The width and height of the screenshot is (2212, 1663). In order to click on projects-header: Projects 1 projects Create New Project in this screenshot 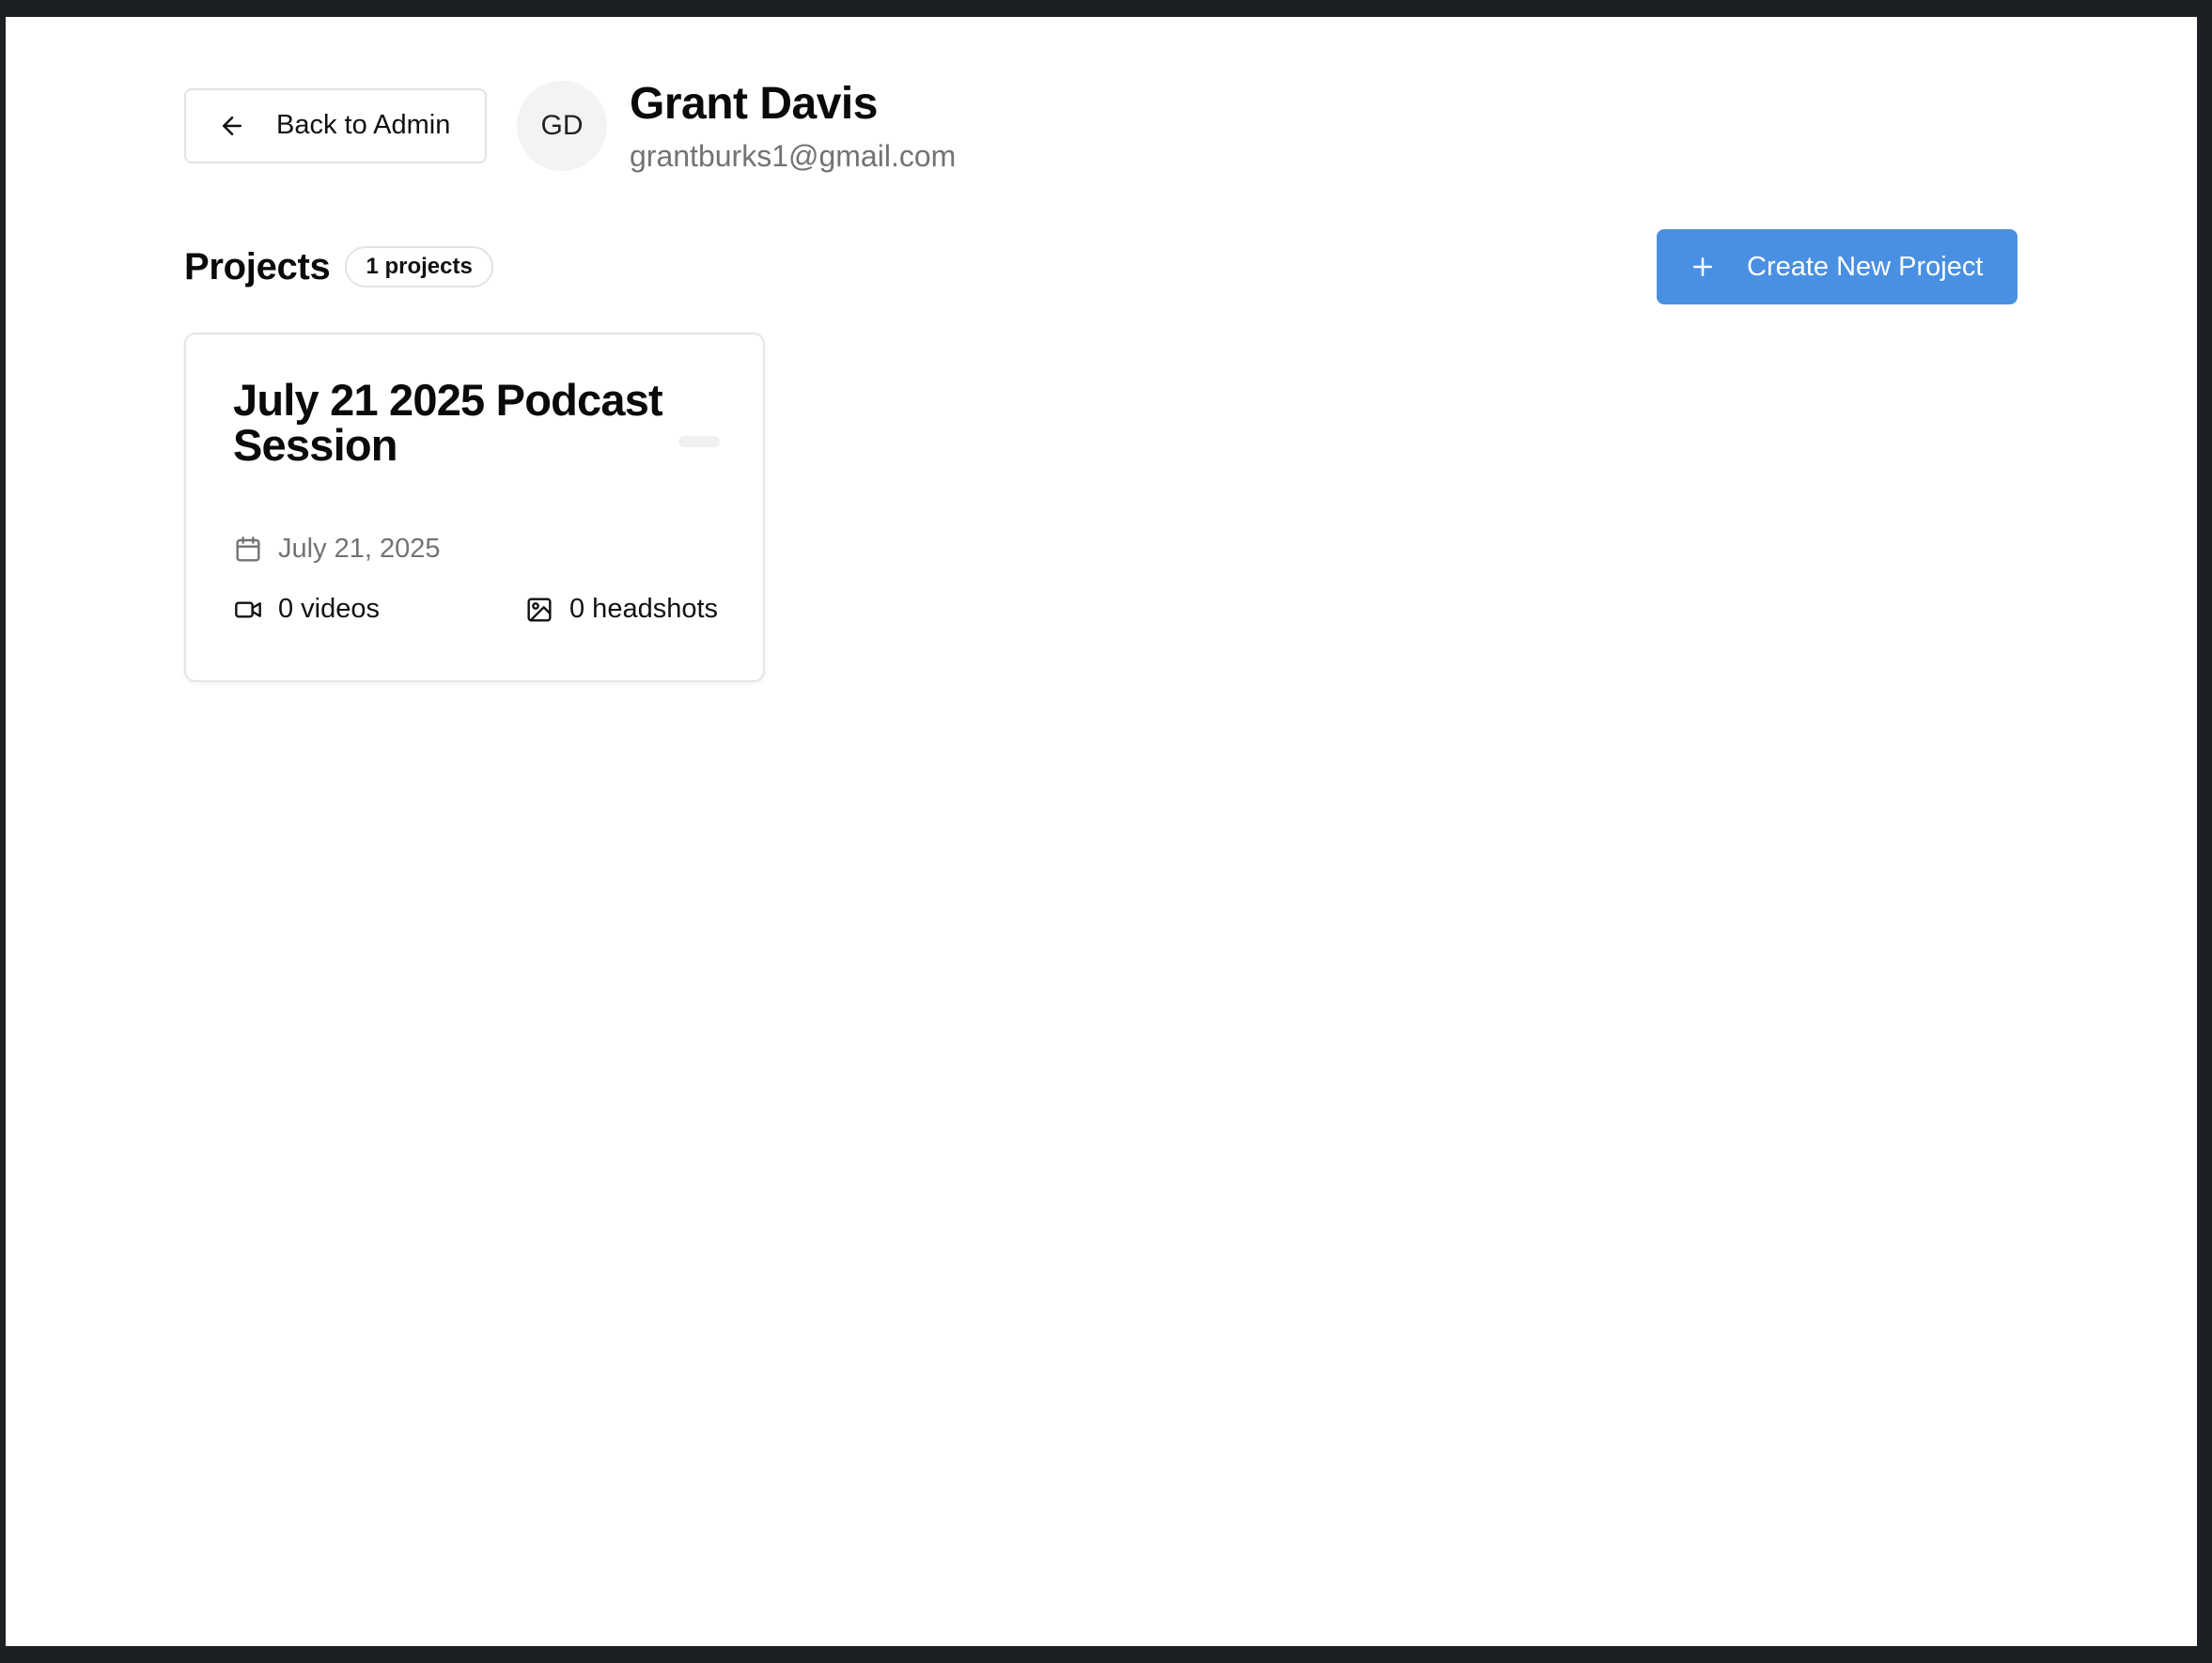, I will do `click(1100, 267)`.